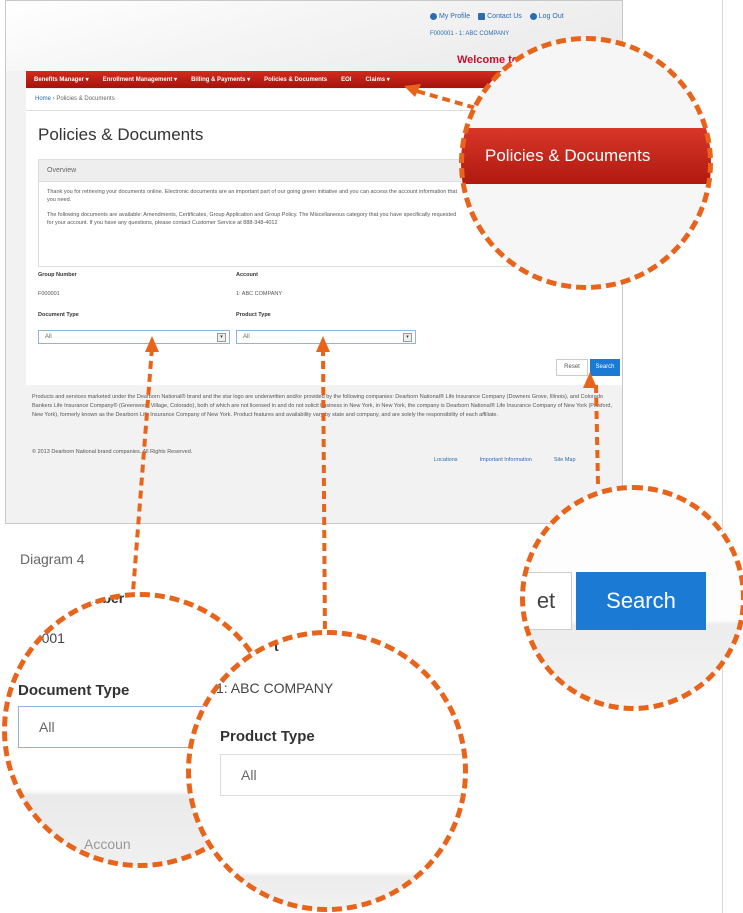  I want to click on zoom-search-ring, so click(631, 598).